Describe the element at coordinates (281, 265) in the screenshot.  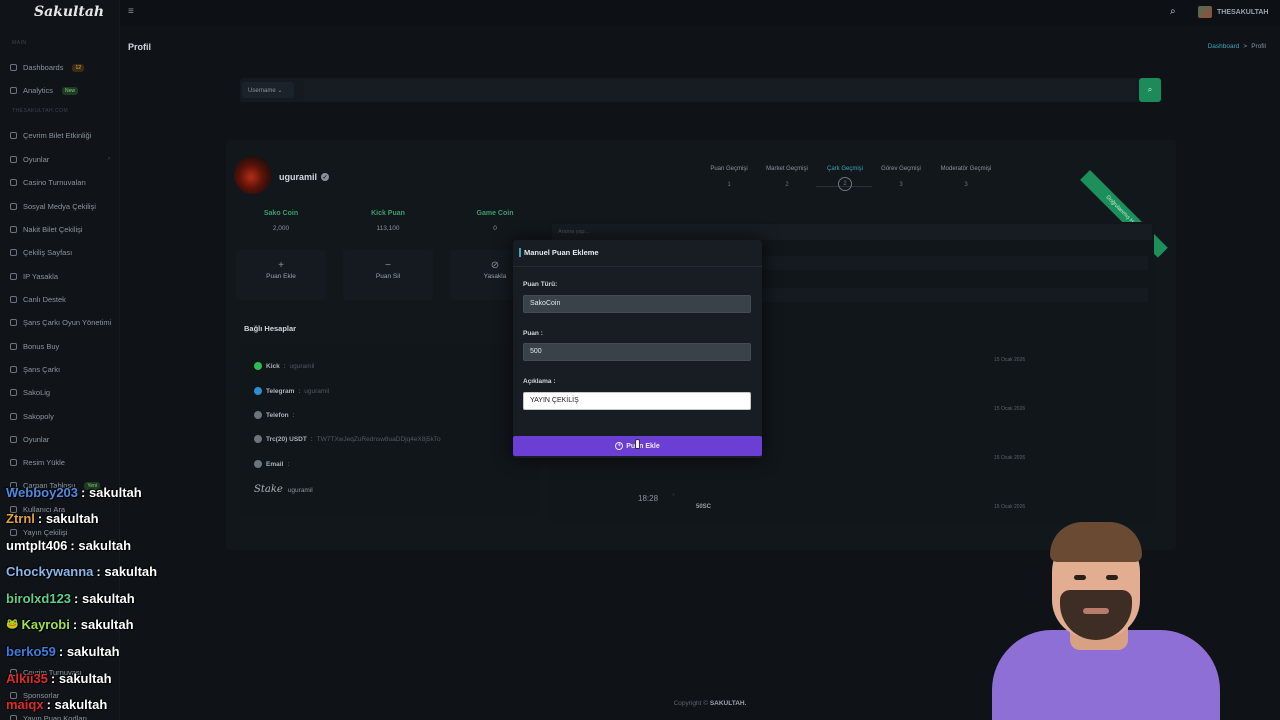
I see `plus-icon: +` at that location.